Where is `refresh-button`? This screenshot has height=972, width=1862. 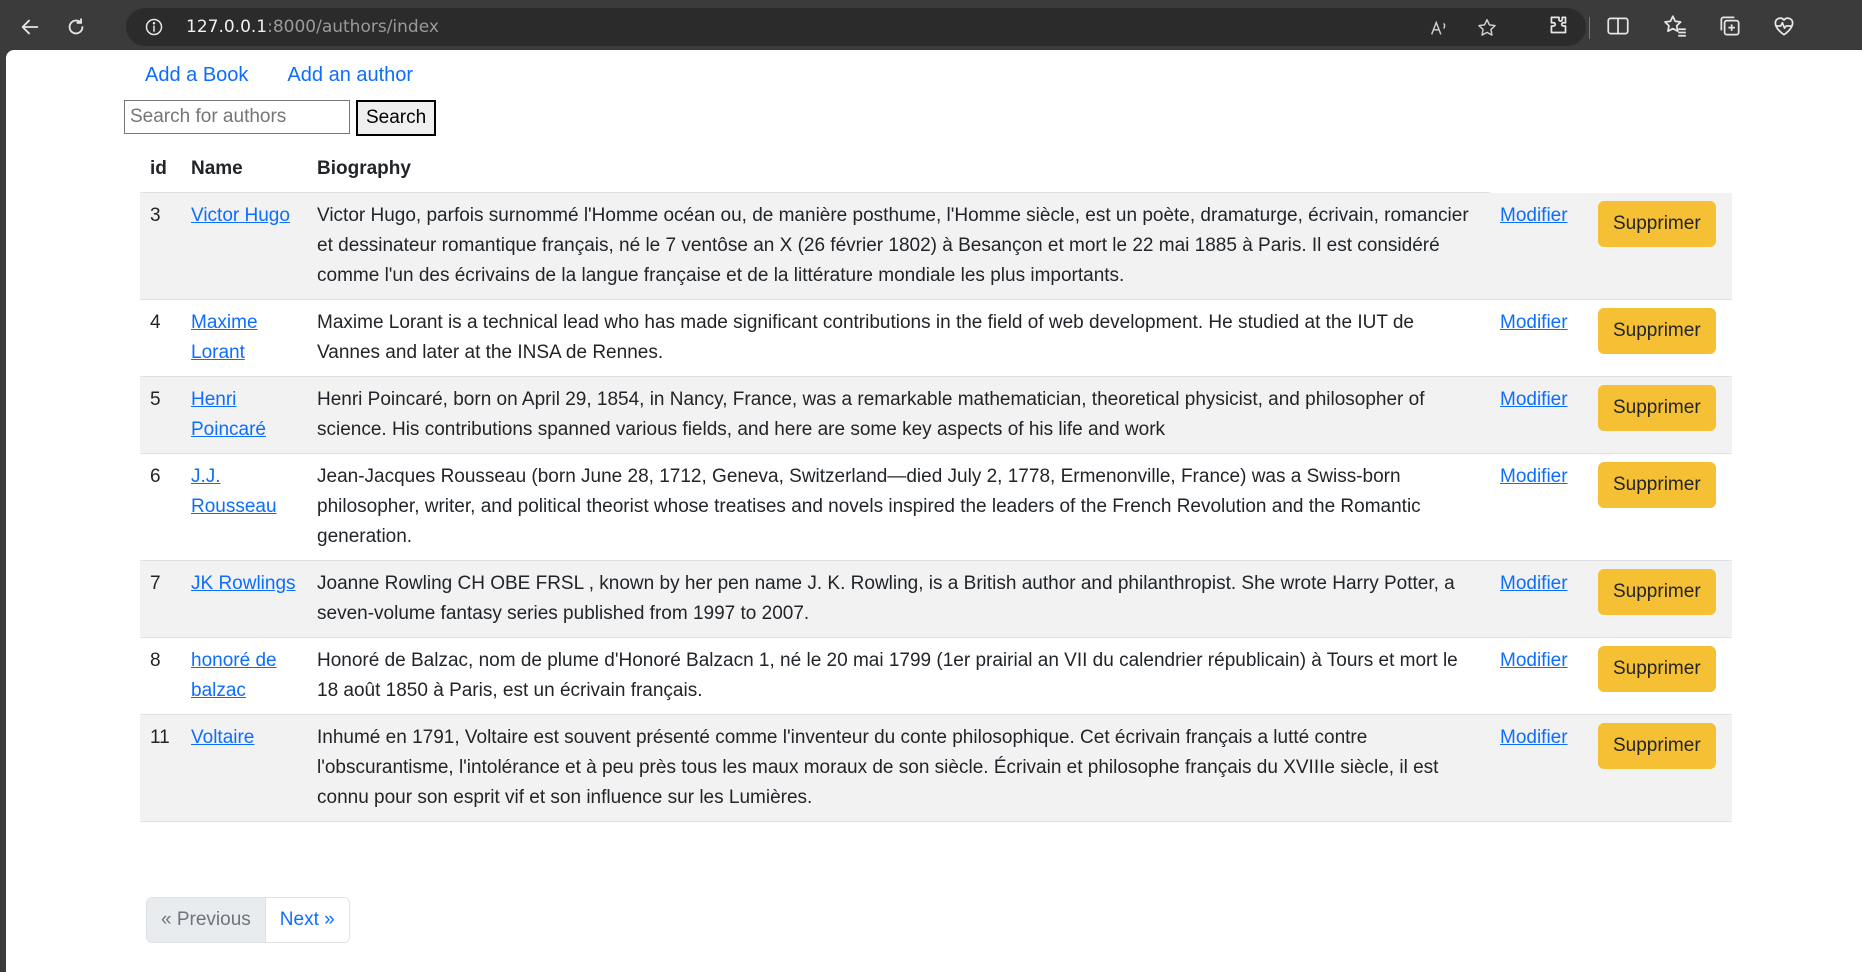 refresh-button is located at coordinates (76, 27).